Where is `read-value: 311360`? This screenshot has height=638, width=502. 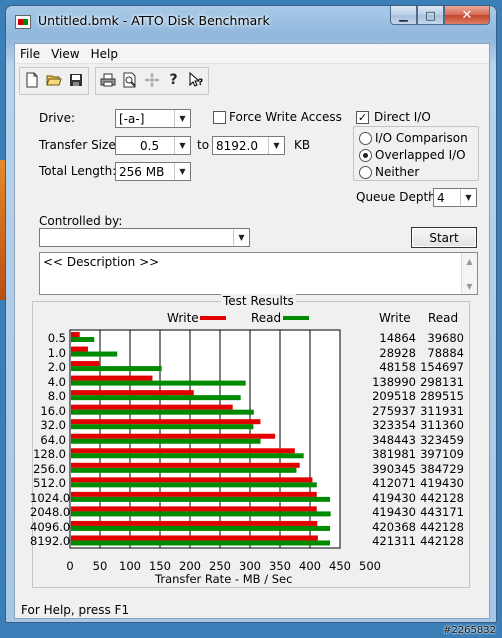
read-value: 311360 is located at coordinates (442, 425).